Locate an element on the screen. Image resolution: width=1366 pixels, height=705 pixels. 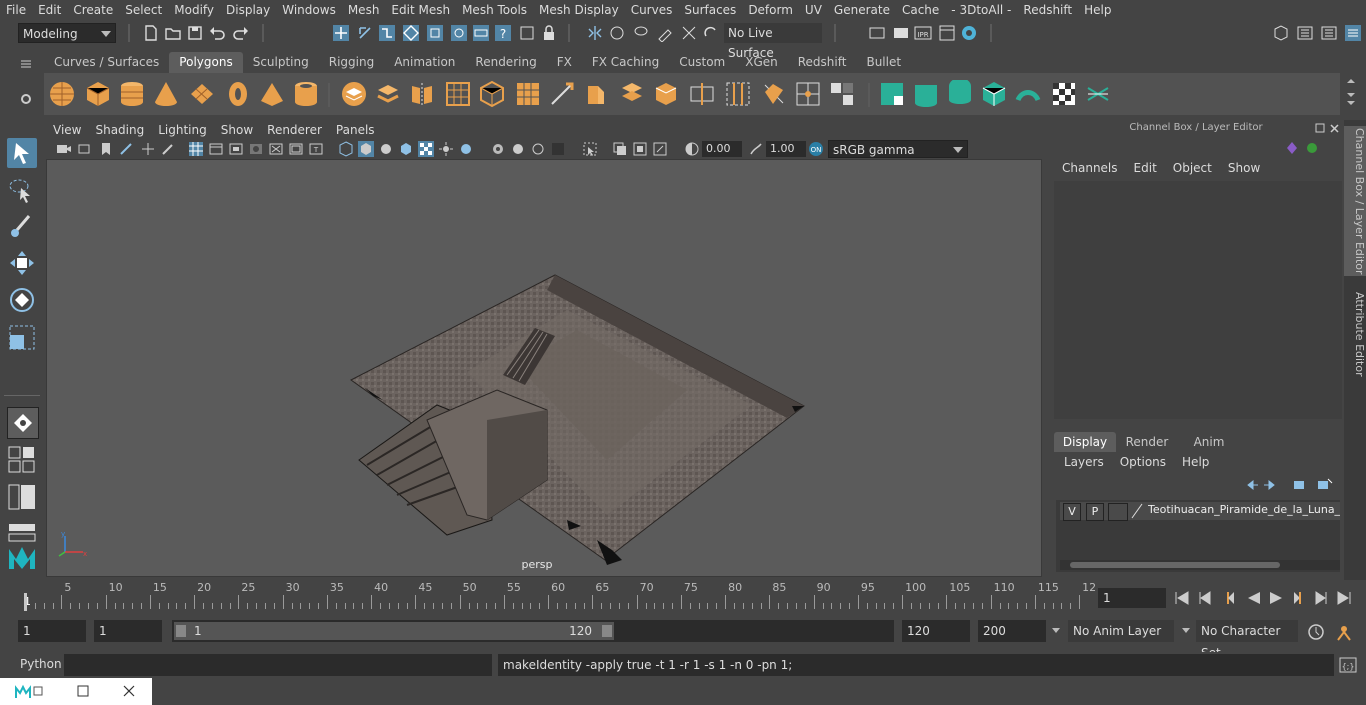
menu-select: Select is located at coordinates (143, 10).